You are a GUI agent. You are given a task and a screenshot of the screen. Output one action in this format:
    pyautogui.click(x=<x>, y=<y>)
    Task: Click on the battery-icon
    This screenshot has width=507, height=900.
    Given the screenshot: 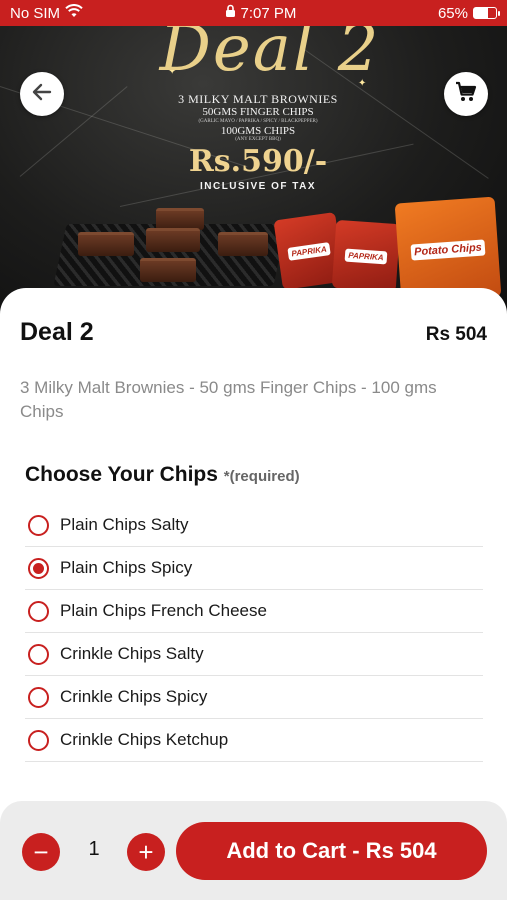 What is the action you would take?
    pyautogui.click(x=486, y=13)
    